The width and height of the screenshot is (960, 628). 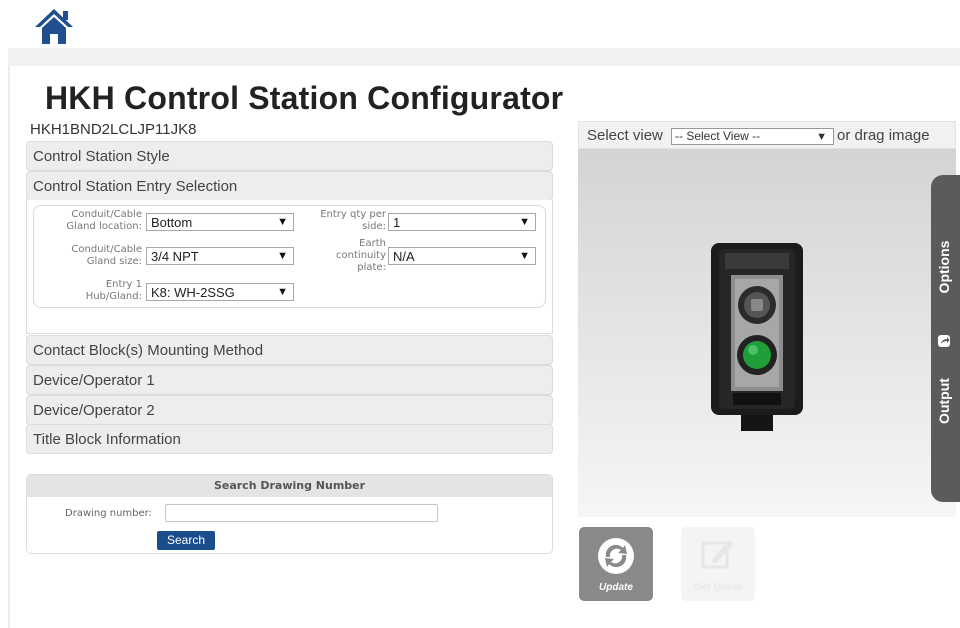 I want to click on options-tab: Options, so click(x=944, y=267).